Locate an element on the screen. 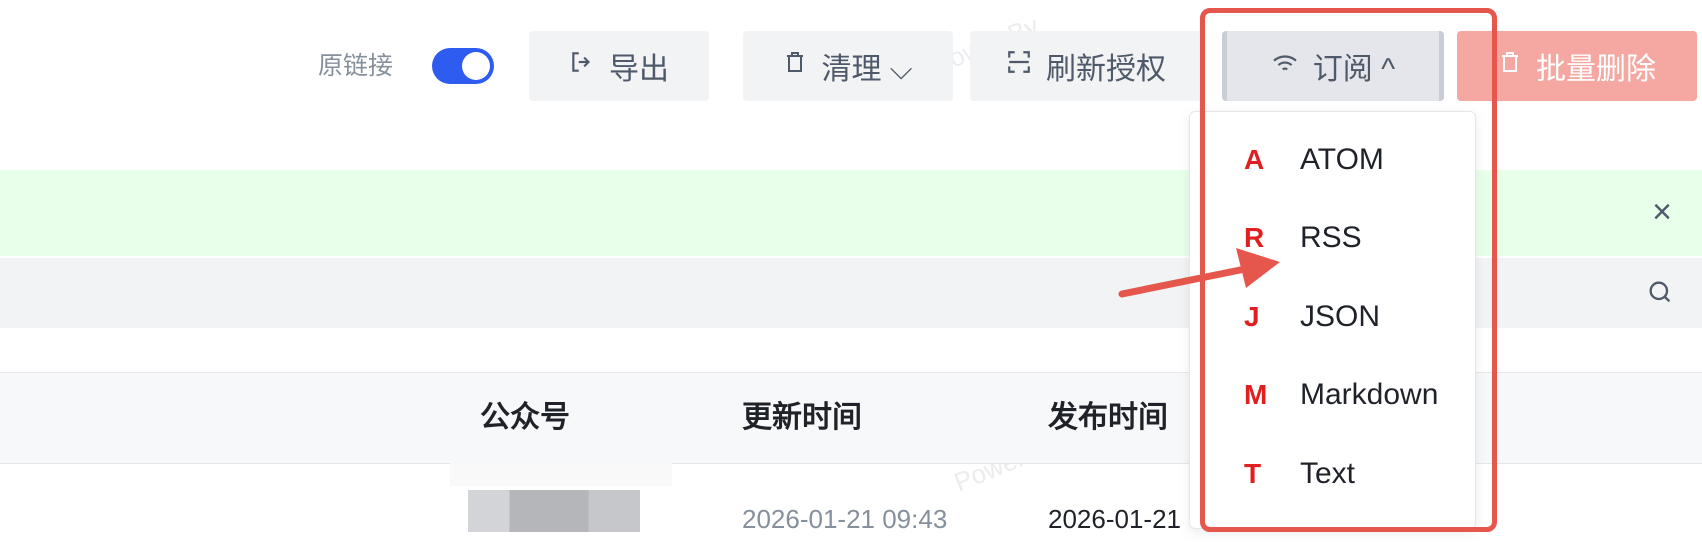 Image resolution: width=1702 pixels, height=558 pixels. close-icon: × is located at coordinates (1662, 212).